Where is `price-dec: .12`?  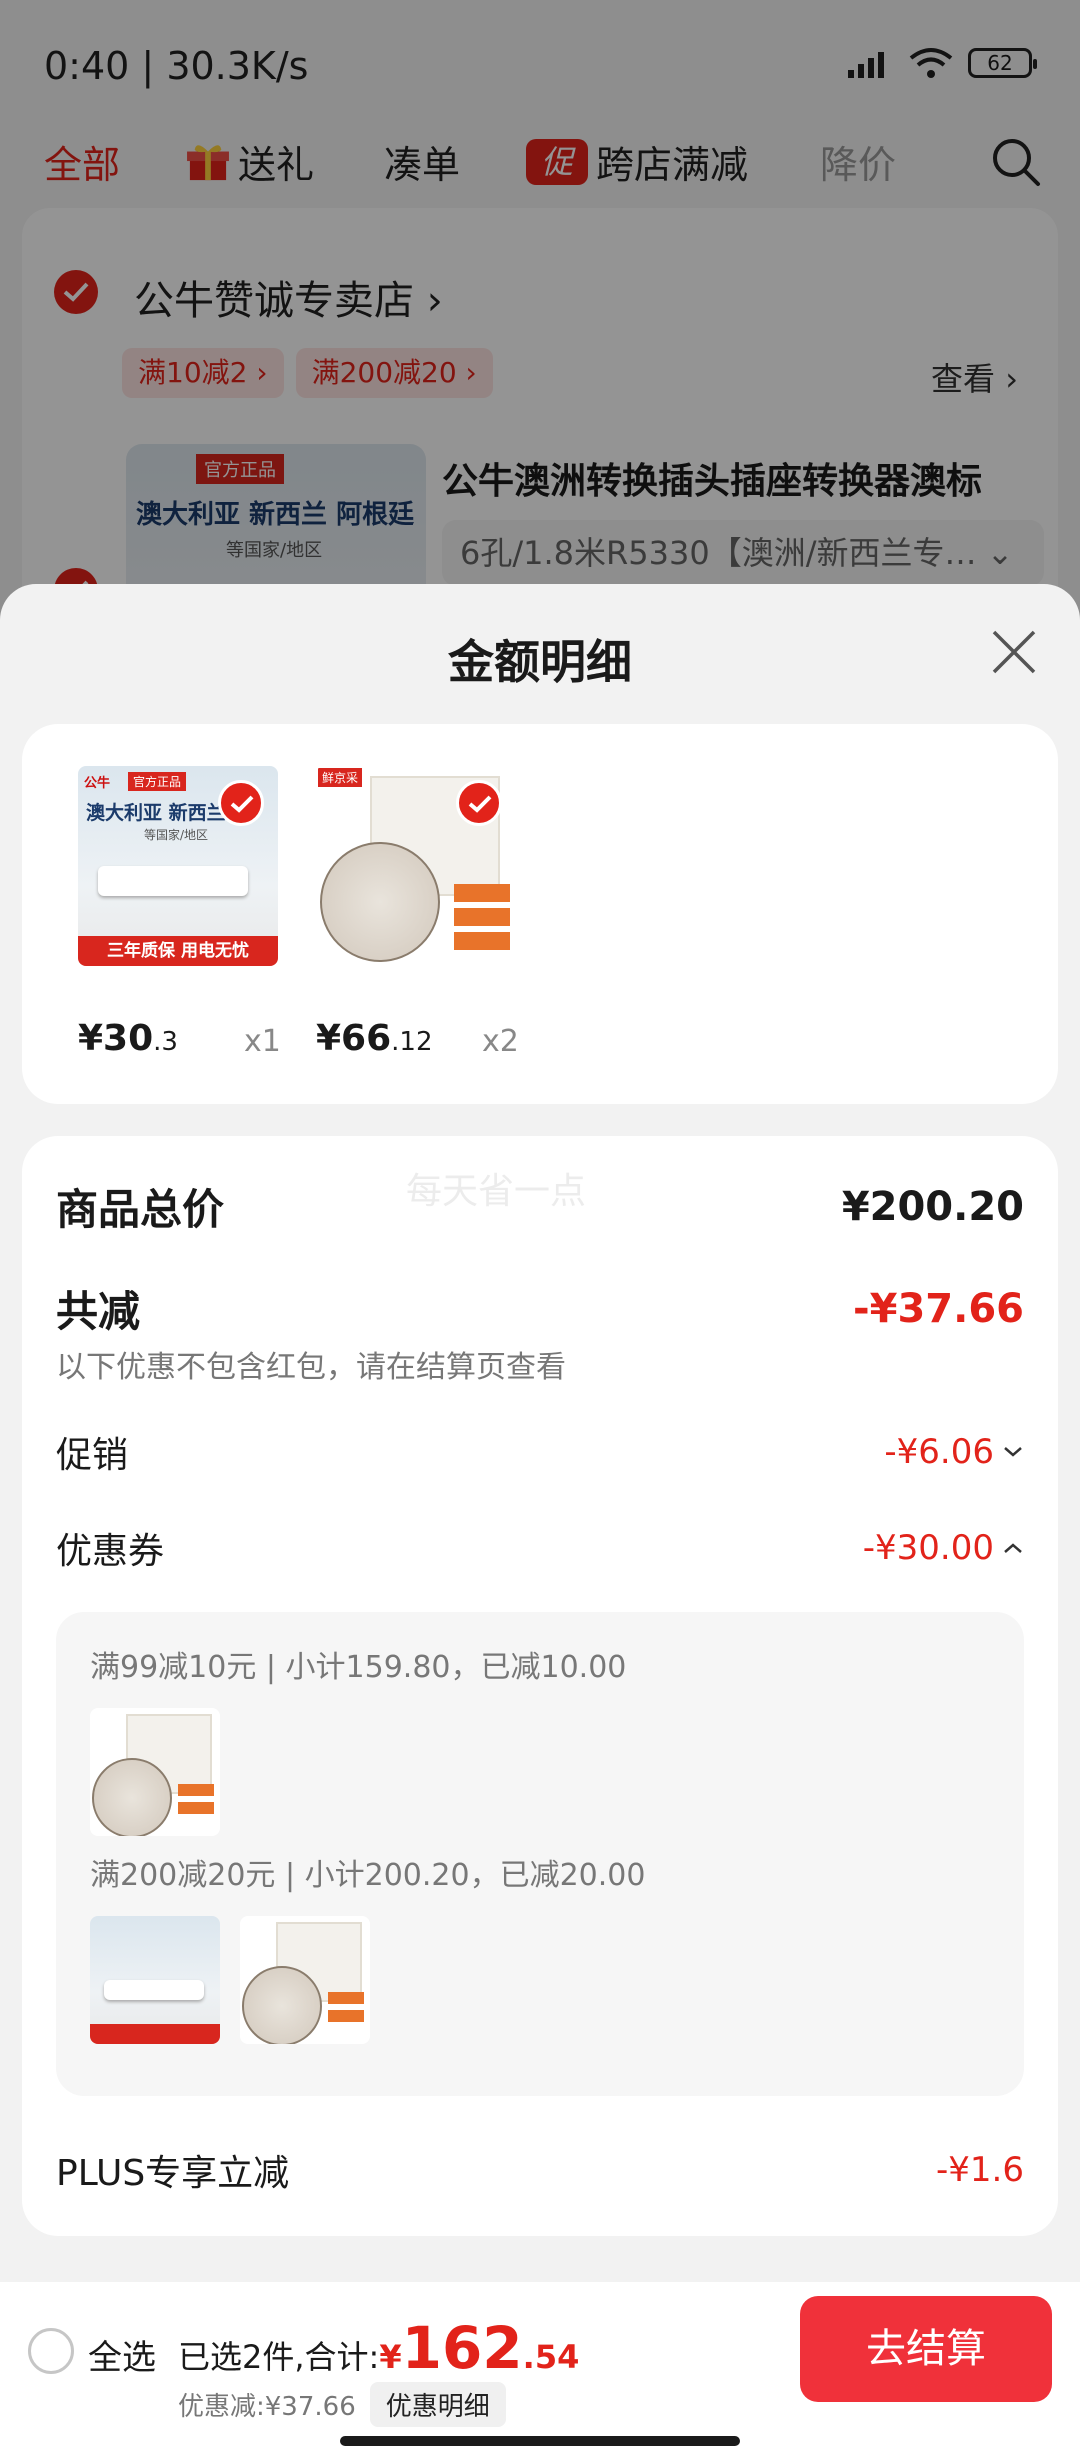
price-dec: .12 is located at coordinates (412, 1042).